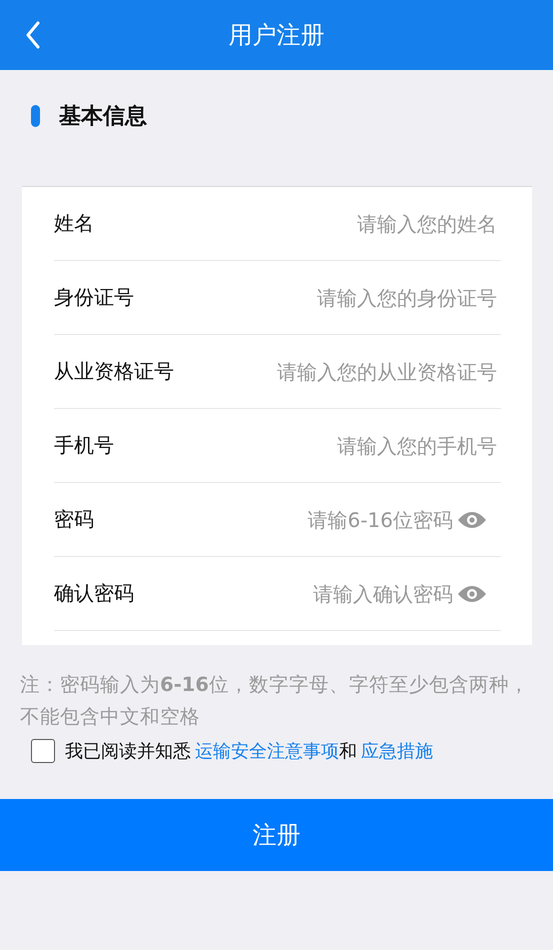 The width and height of the screenshot is (553, 950). I want to click on back-icon, so click(33, 35).